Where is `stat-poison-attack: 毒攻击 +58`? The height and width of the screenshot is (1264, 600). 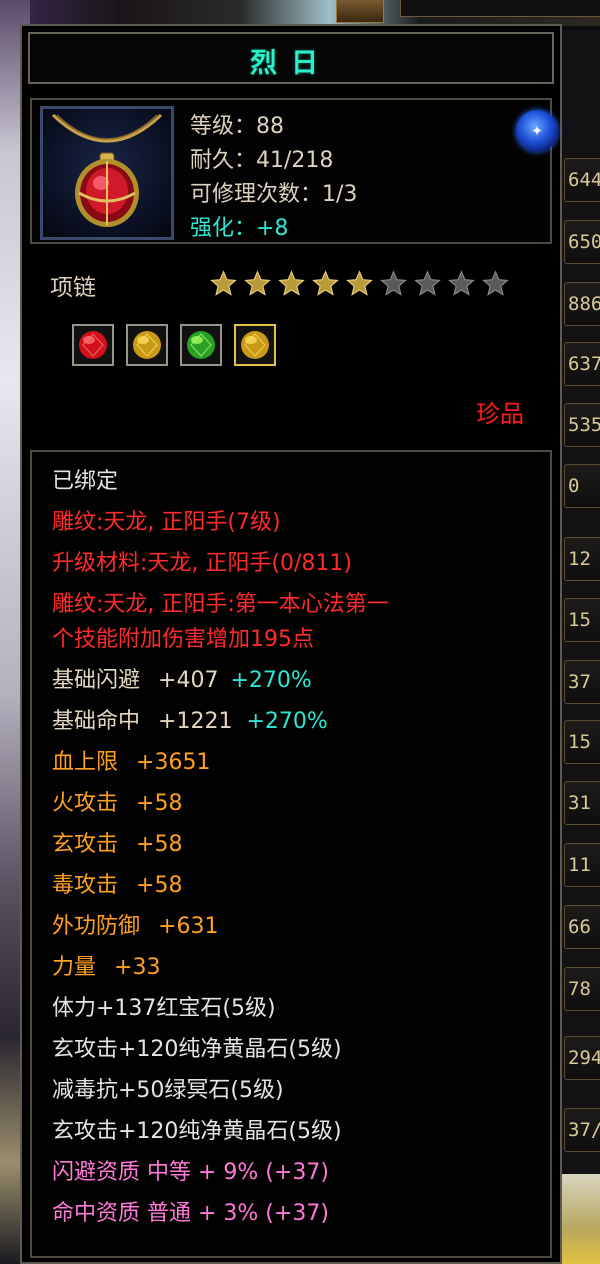
stat-poison-attack: 毒攻击 +58 is located at coordinates (117, 886).